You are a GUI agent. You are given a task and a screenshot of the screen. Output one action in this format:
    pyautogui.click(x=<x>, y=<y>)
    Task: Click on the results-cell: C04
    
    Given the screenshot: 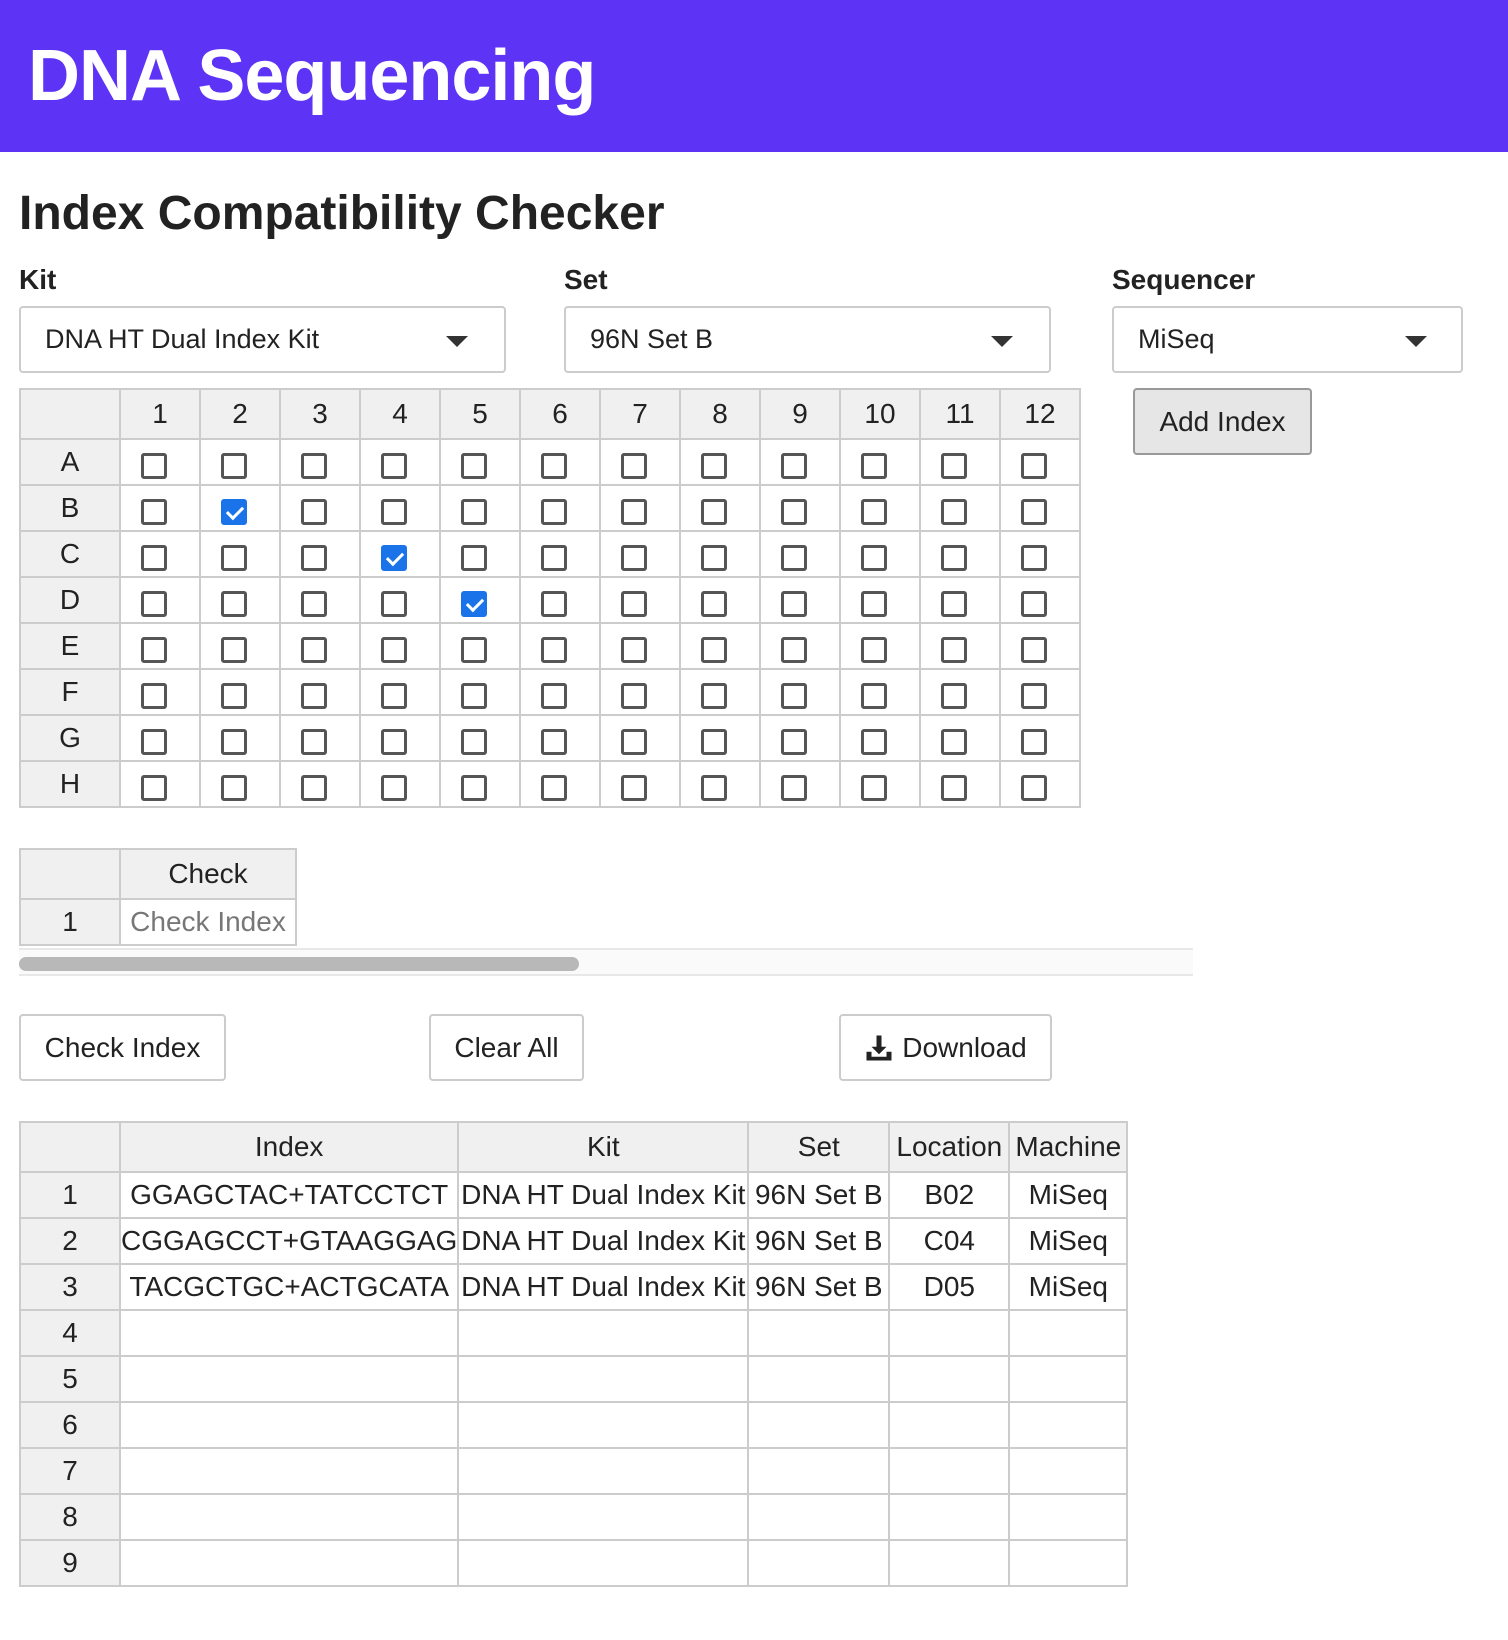 What is the action you would take?
    pyautogui.click(x=949, y=1241)
    